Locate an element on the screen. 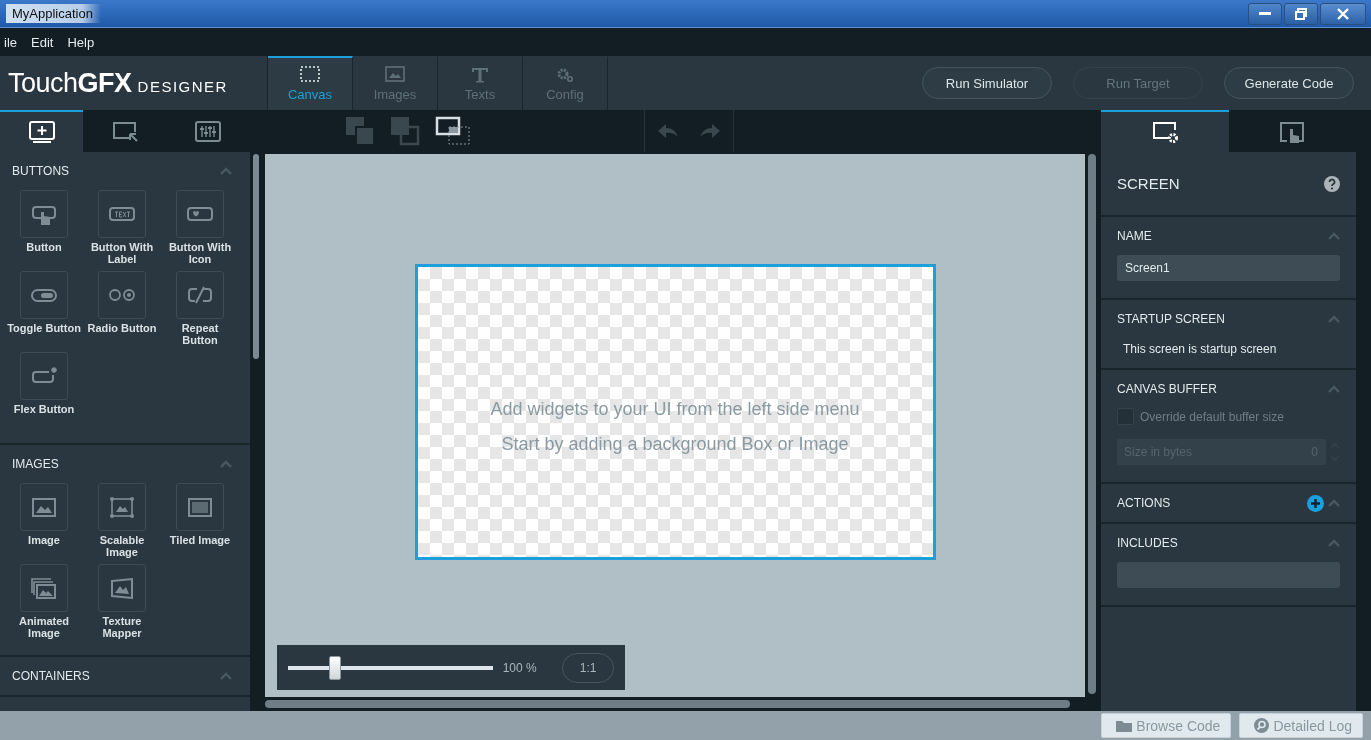 The height and width of the screenshot is (740, 1371). logo-subtitle: DESIGNER is located at coordinates (182, 86).